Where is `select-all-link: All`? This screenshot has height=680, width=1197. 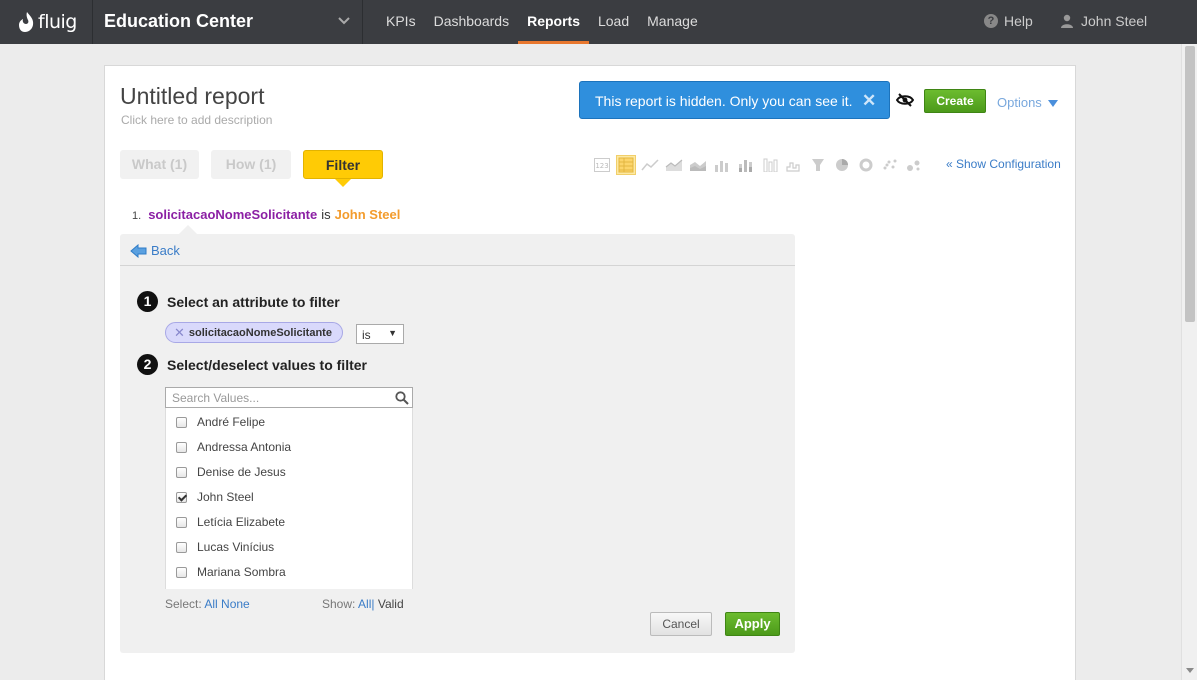 select-all-link: All is located at coordinates (210, 604).